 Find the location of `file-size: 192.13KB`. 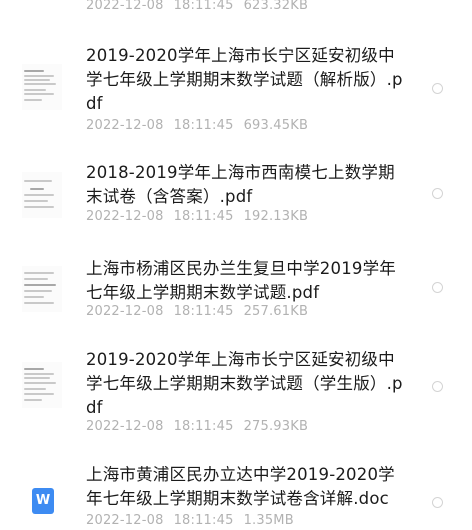

file-size: 192.13KB is located at coordinates (276, 216).